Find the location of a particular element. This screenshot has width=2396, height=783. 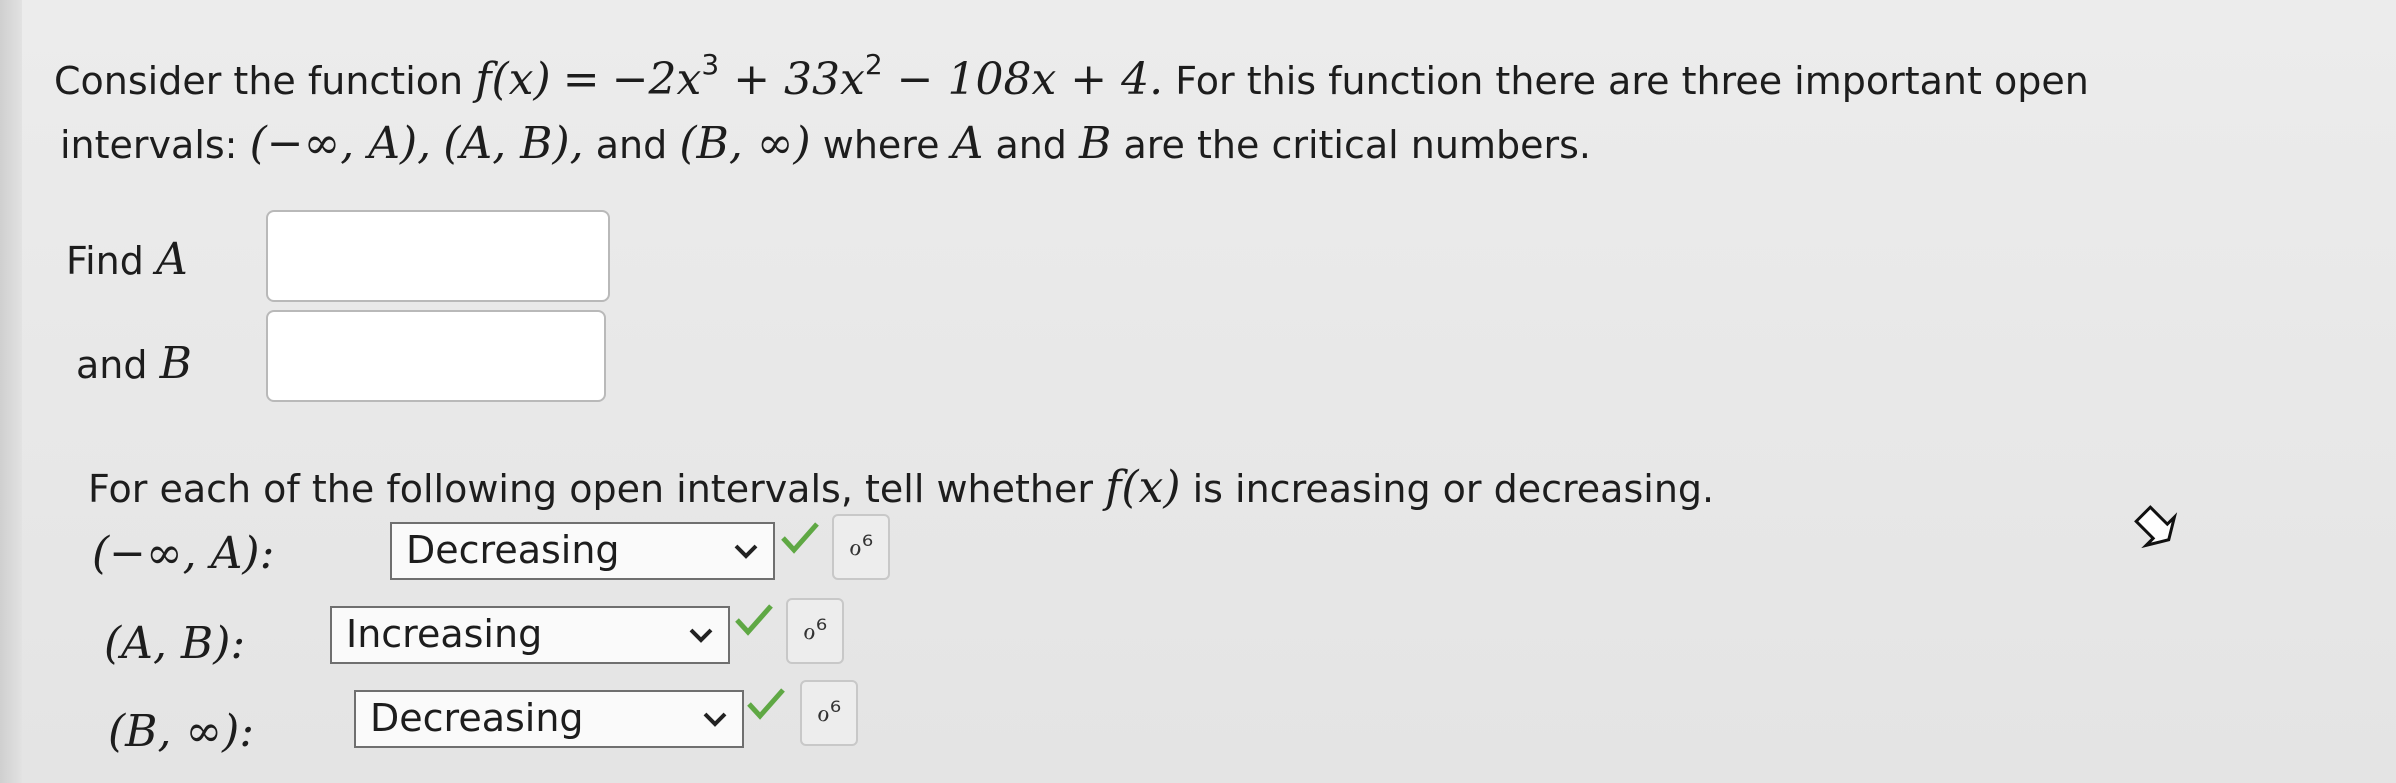

row-3-interval: (B, ∞): is located at coordinates (181, 731).